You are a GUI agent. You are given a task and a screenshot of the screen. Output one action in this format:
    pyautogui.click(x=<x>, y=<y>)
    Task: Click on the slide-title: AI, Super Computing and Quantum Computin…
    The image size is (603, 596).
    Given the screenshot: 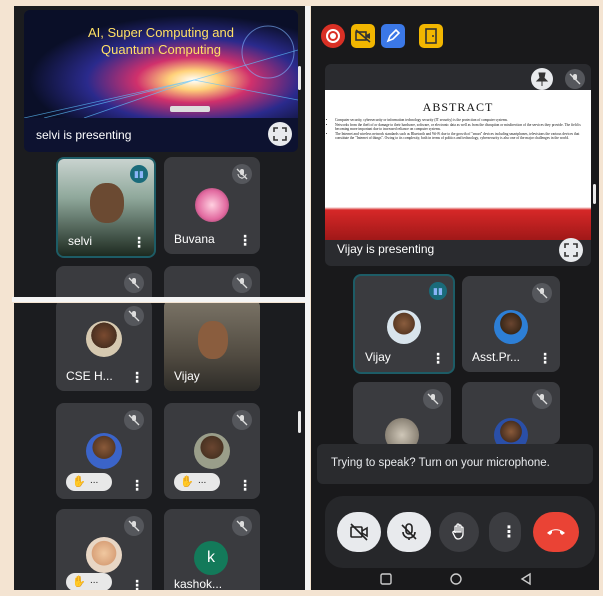 What is the action you would take?
    pyautogui.click(x=161, y=41)
    